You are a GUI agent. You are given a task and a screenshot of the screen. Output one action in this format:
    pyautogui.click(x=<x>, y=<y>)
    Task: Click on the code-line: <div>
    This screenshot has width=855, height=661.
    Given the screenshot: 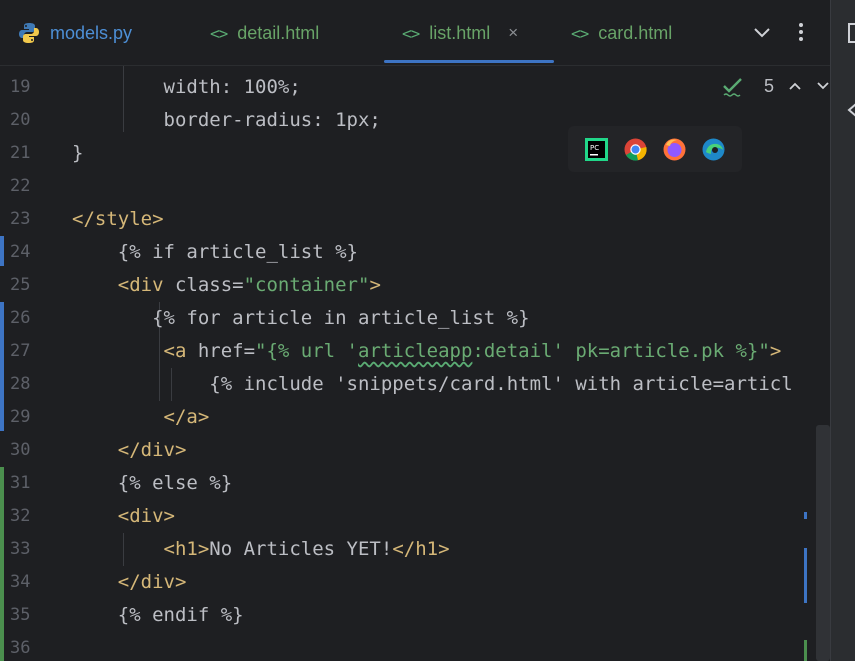 What is the action you would take?
    pyautogui.click(x=146, y=516)
    